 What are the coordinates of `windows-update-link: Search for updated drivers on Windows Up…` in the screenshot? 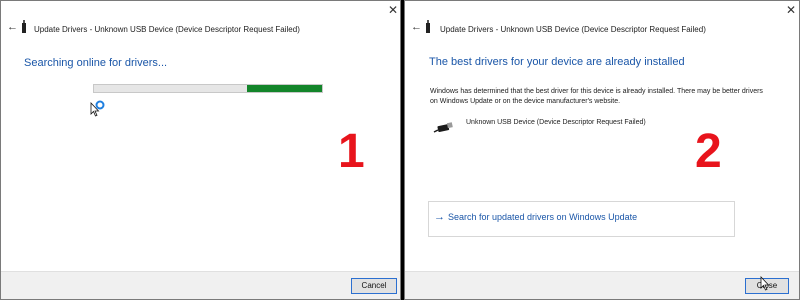 It's located at (542, 217).